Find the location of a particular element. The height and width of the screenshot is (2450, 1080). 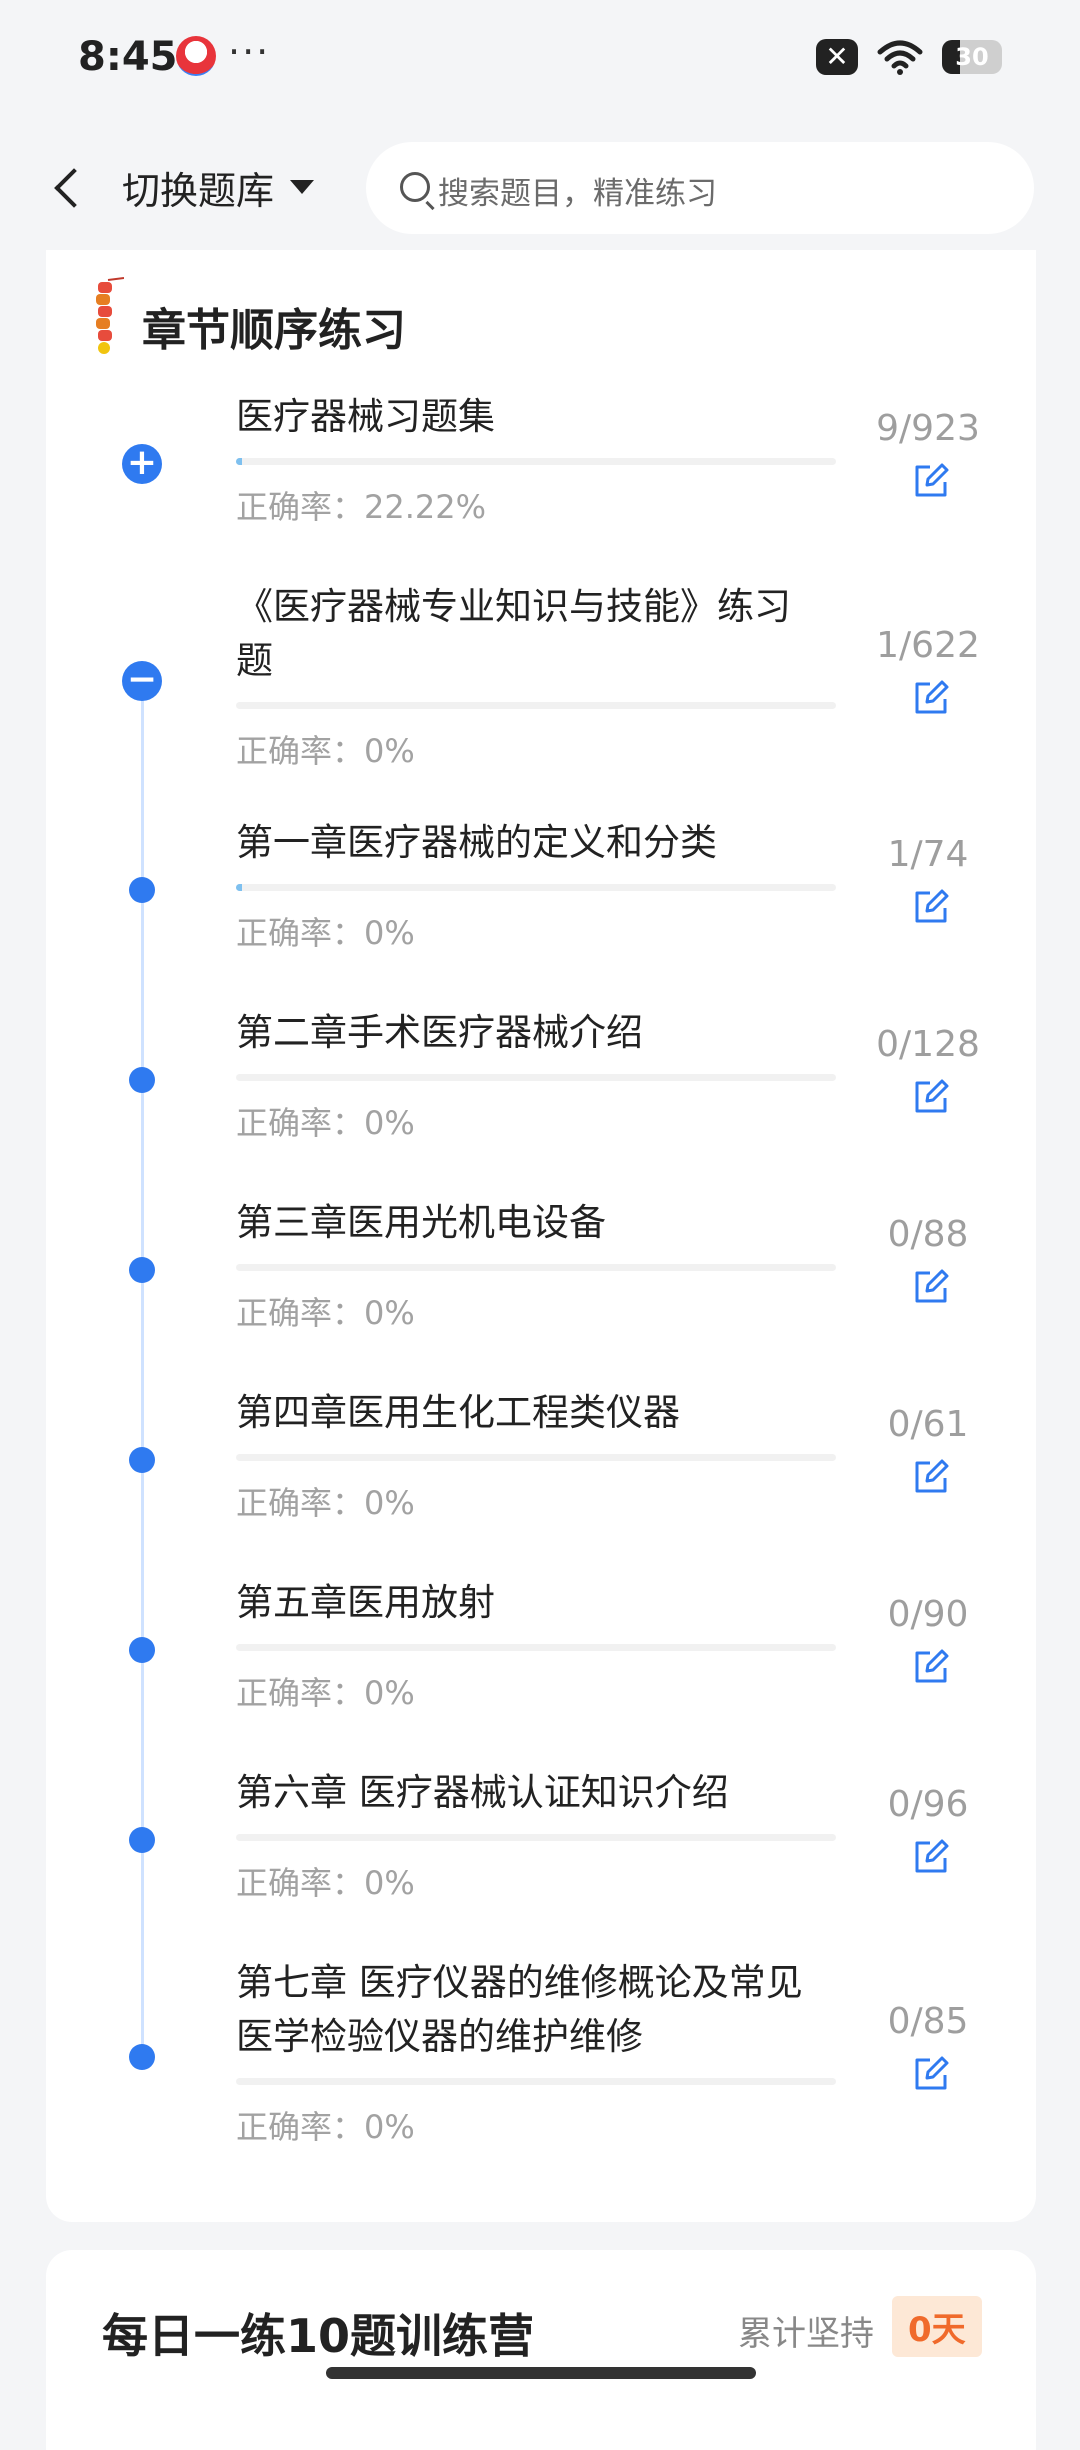

camp-title: 每日一练10题训练营 is located at coordinates (318, 2336).